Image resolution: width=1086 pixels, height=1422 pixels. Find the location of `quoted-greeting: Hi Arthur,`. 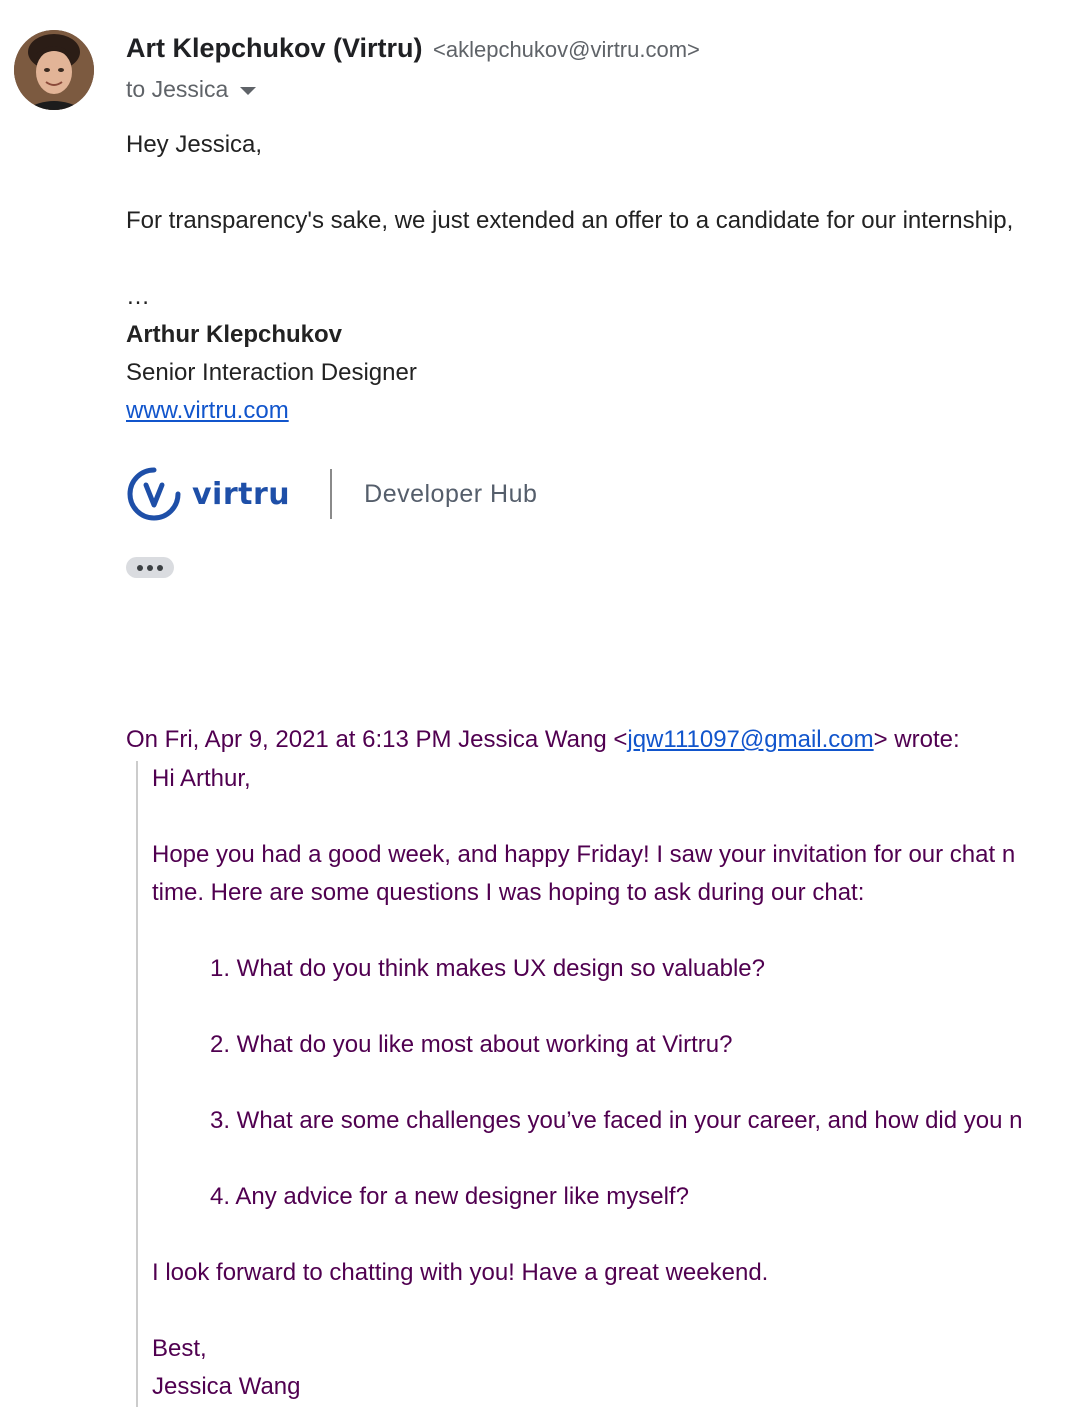

quoted-greeting: Hi Arthur, is located at coordinates (201, 778).